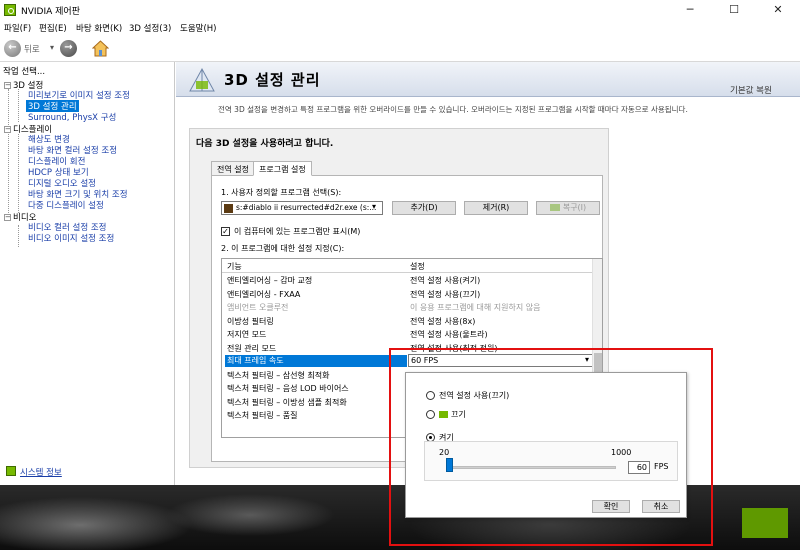  What do you see at coordinates (100, 48) in the screenshot?
I see `home-icon` at bounding box center [100, 48].